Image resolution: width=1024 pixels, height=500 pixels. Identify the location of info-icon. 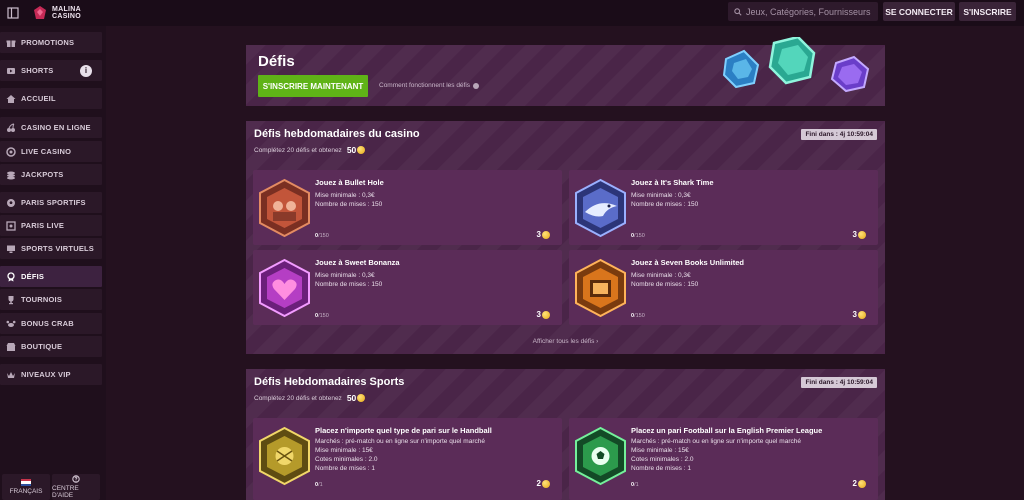
(476, 85).